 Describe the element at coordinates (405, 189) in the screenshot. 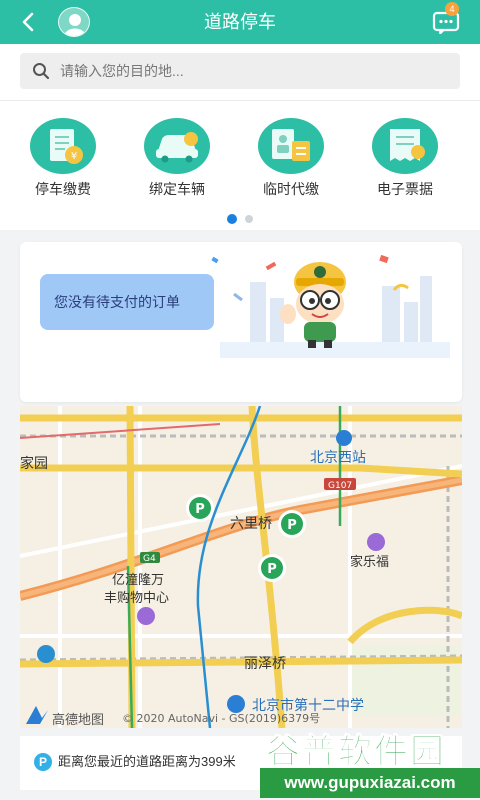

I see `menu-label: 电子票据` at that location.